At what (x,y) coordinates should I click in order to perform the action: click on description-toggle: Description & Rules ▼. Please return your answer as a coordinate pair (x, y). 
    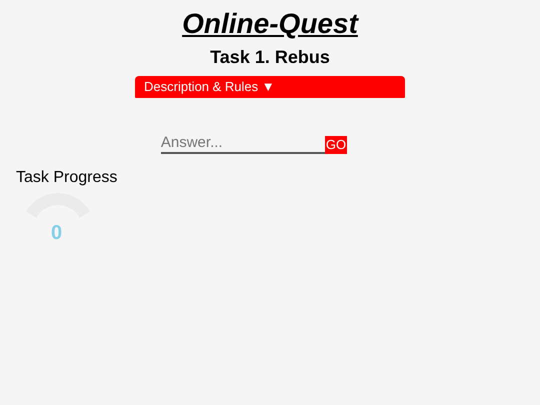
    Looking at the image, I should click on (270, 87).